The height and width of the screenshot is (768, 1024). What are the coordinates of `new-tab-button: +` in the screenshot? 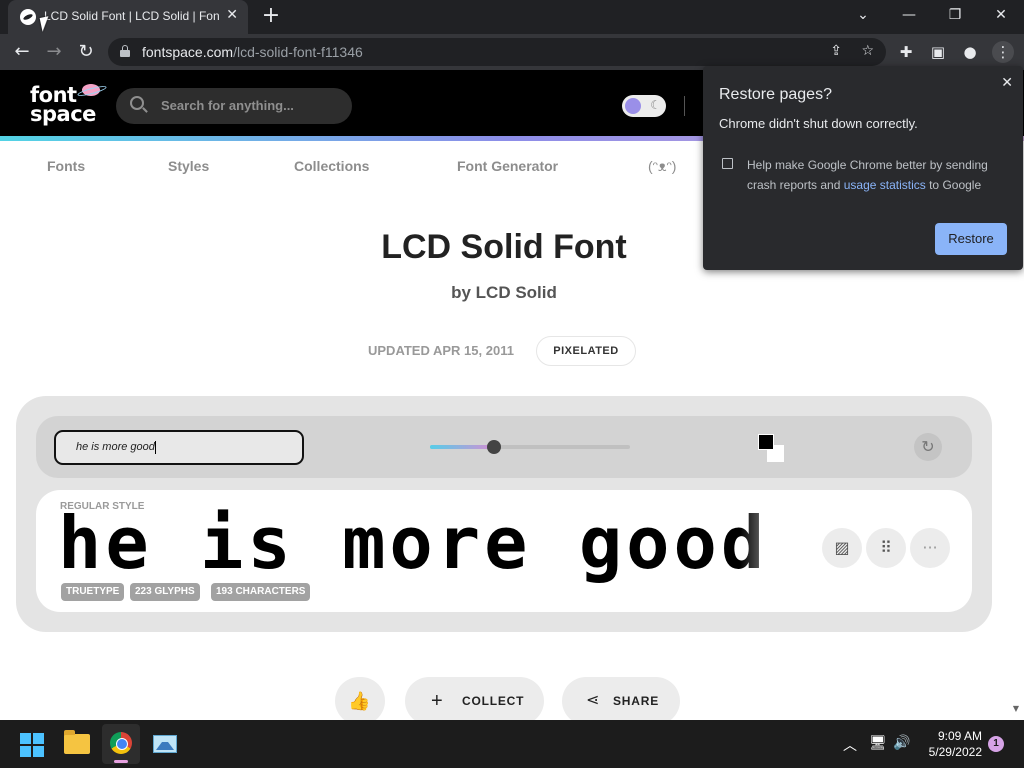 It's located at (271, 16).